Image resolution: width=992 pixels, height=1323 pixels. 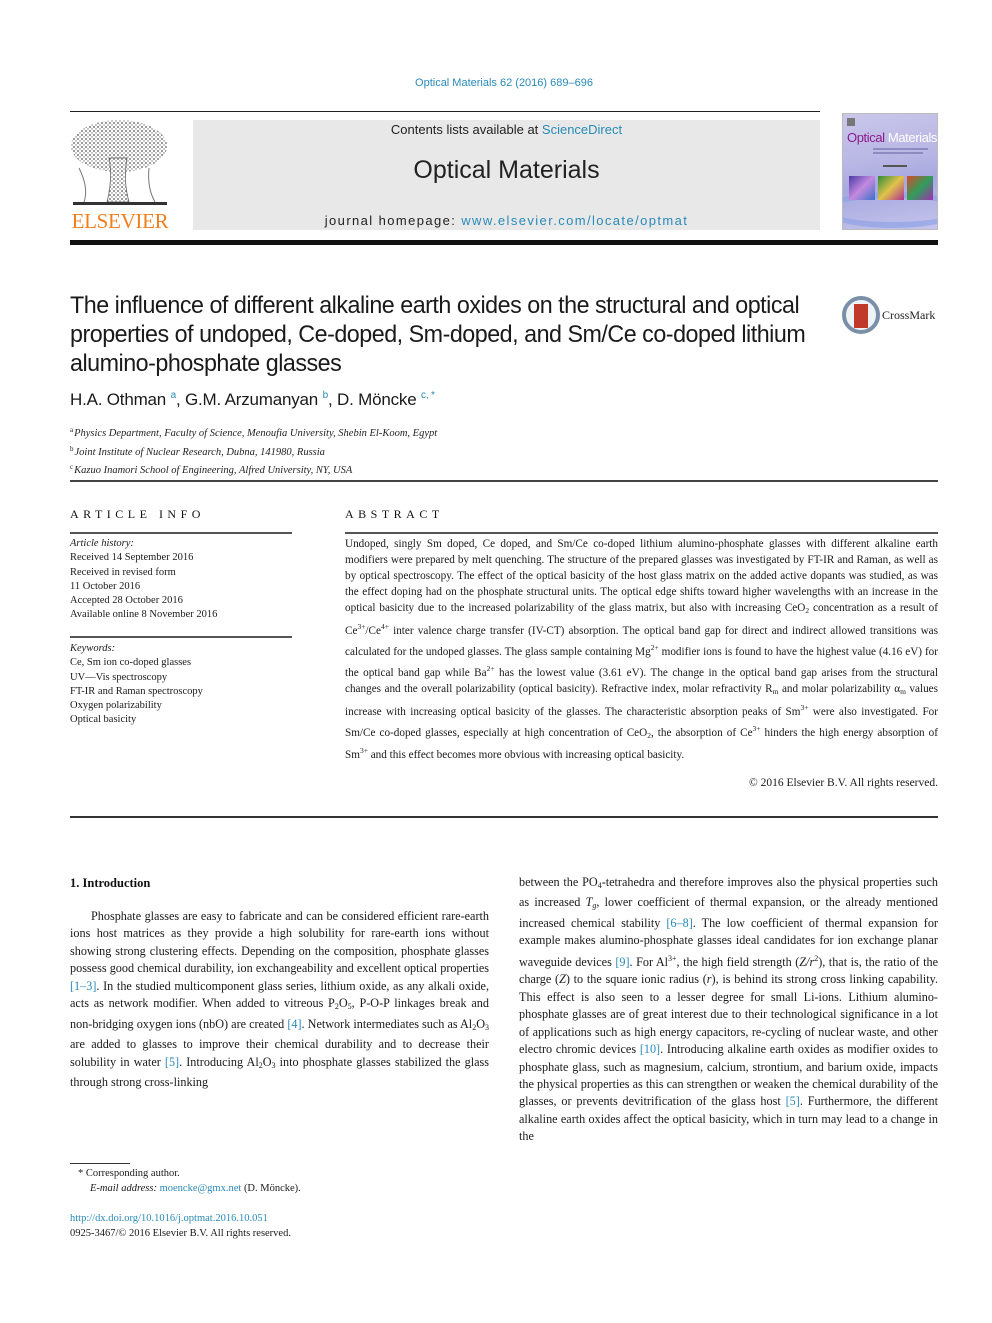 I want to click on sciencedirect-link: ScienceDirect, so click(x=582, y=129).